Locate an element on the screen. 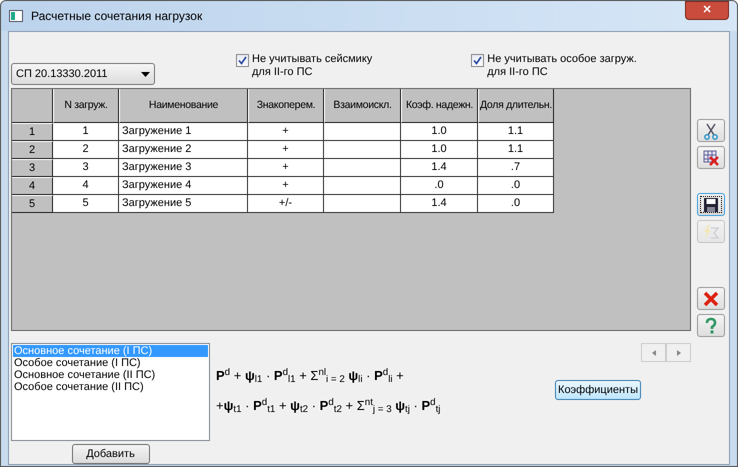  table-cell: 2 is located at coordinates (86, 150).